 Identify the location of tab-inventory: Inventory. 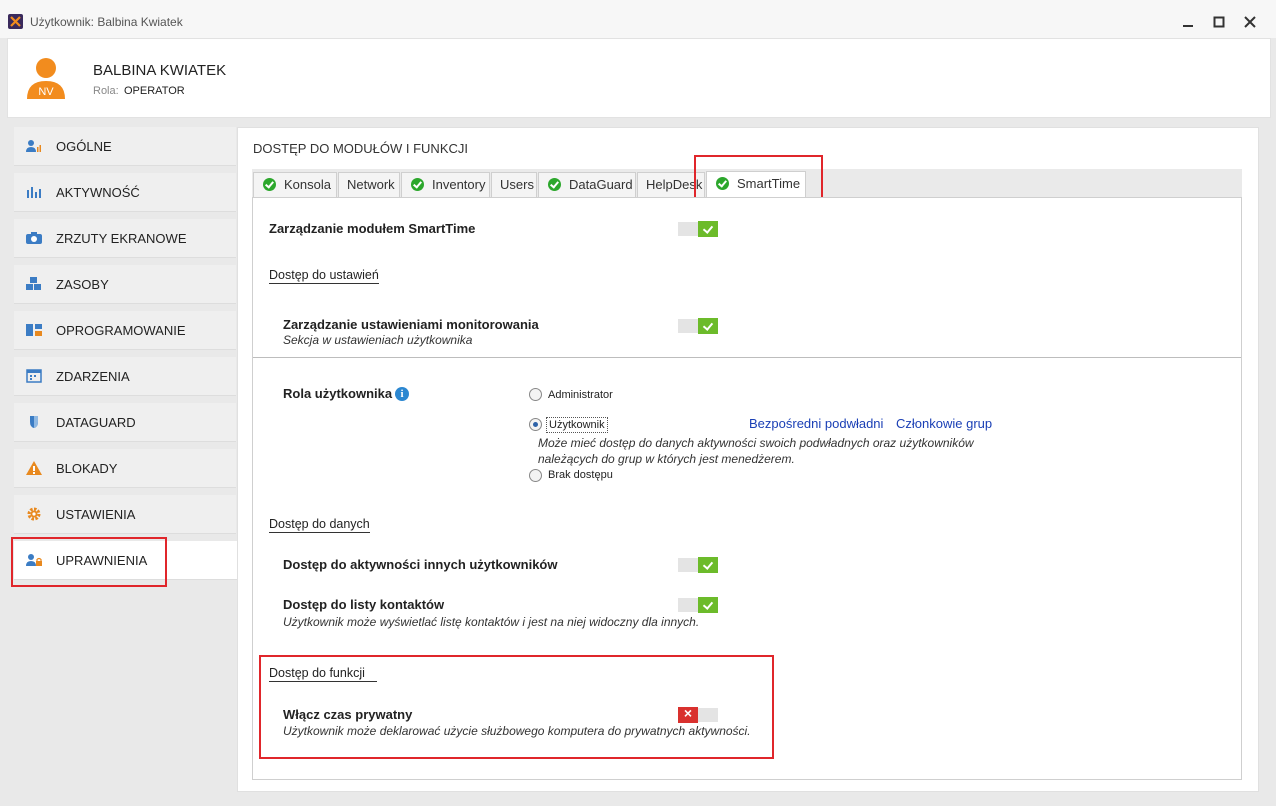
(445, 184).